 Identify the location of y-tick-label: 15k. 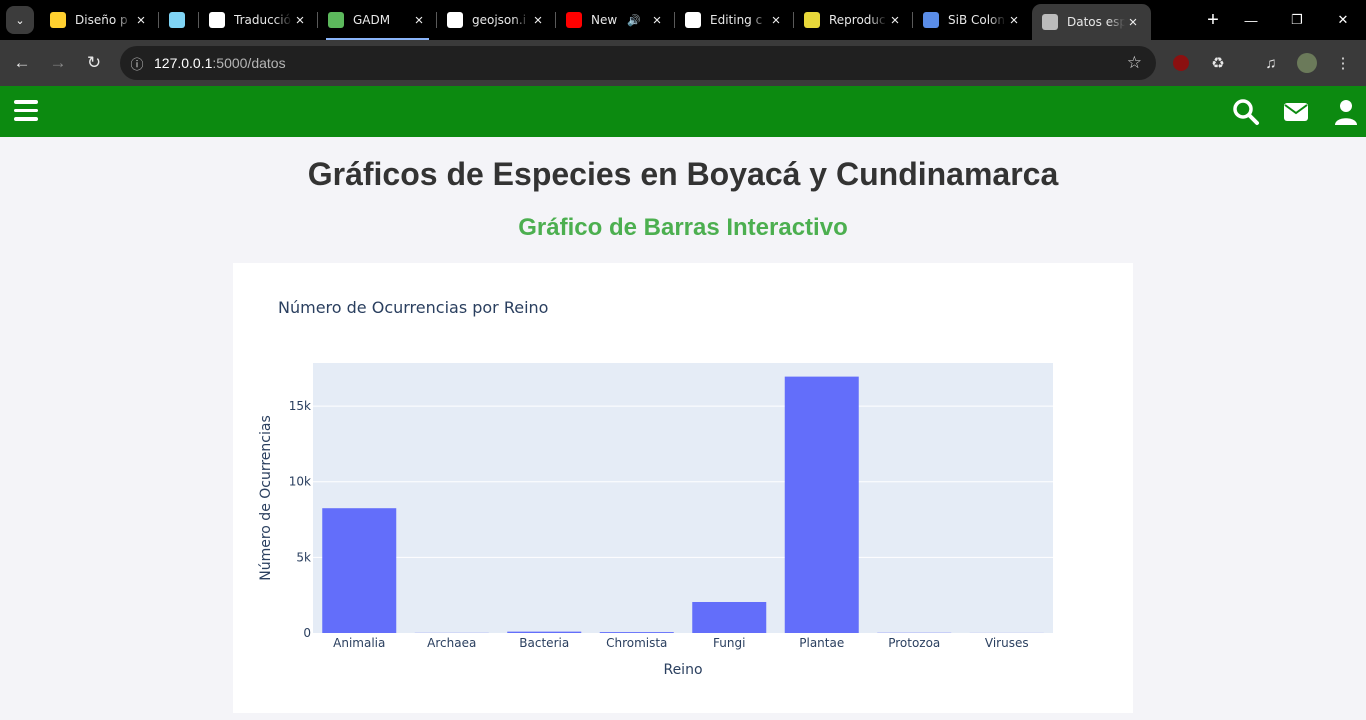
(300, 406).